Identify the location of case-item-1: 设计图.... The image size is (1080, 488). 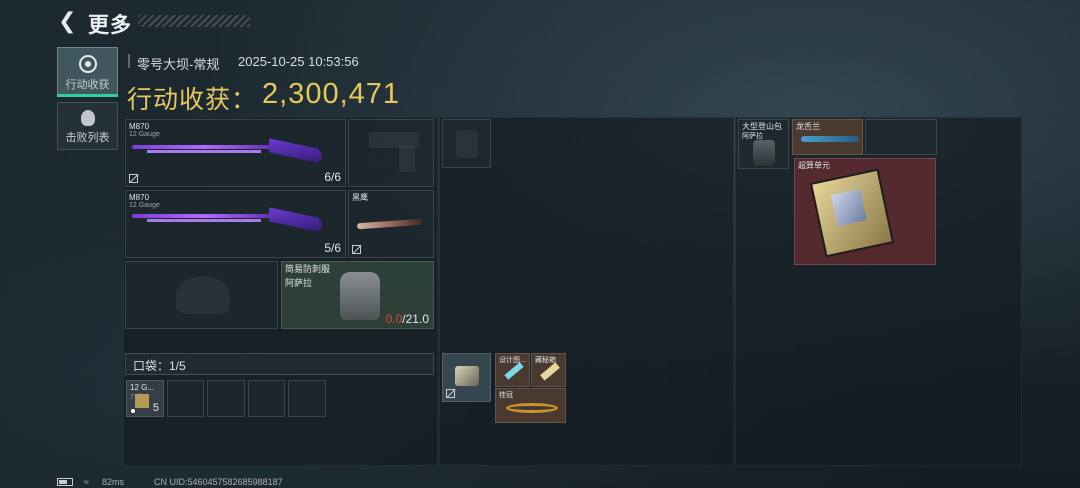
(512, 370).